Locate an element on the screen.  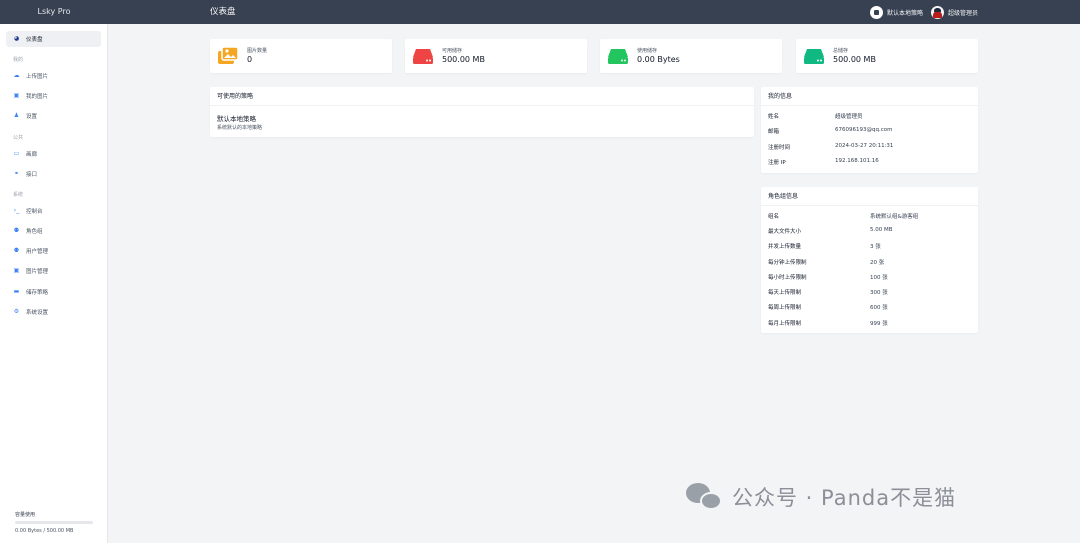
sidebar-item-label: 用户管理 is located at coordinates (37, 252).